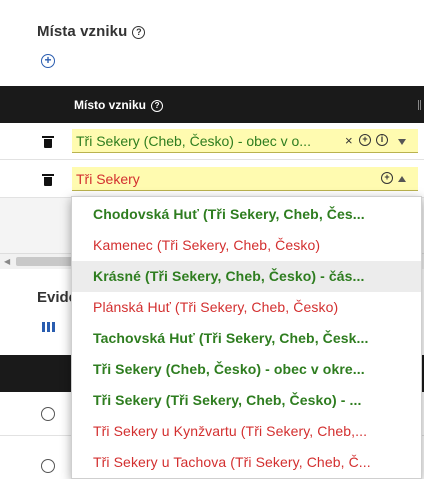  What do you see at coordinates (212, 104) in the screenshot?
I see `grid-column-header: Místo vzniku?` at bounding box center [212, 104].